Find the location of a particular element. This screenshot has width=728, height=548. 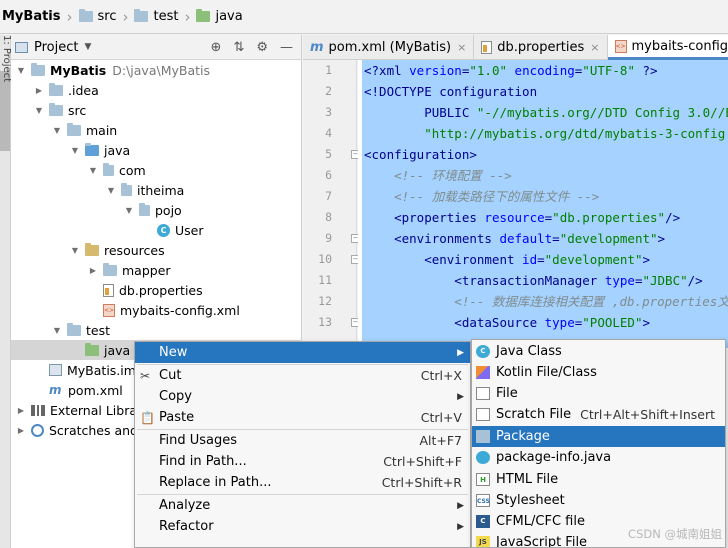

pkg-icon is located at coordinates (483, 436).